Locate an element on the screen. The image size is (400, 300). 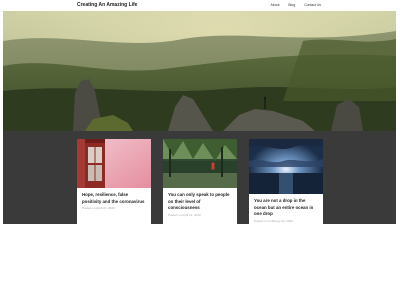
nav-link-about: About is located at coordinates (275, 5).